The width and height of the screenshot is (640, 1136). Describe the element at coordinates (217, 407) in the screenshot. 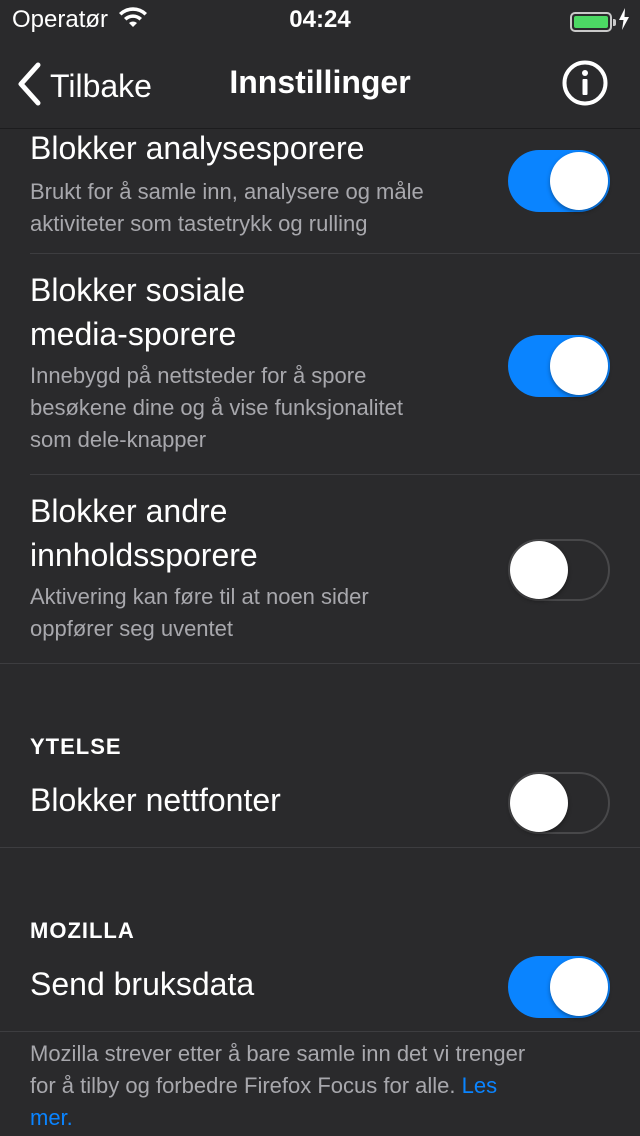

I see `description-line: besøkene dine og å vise funksjonalitet` at that location.